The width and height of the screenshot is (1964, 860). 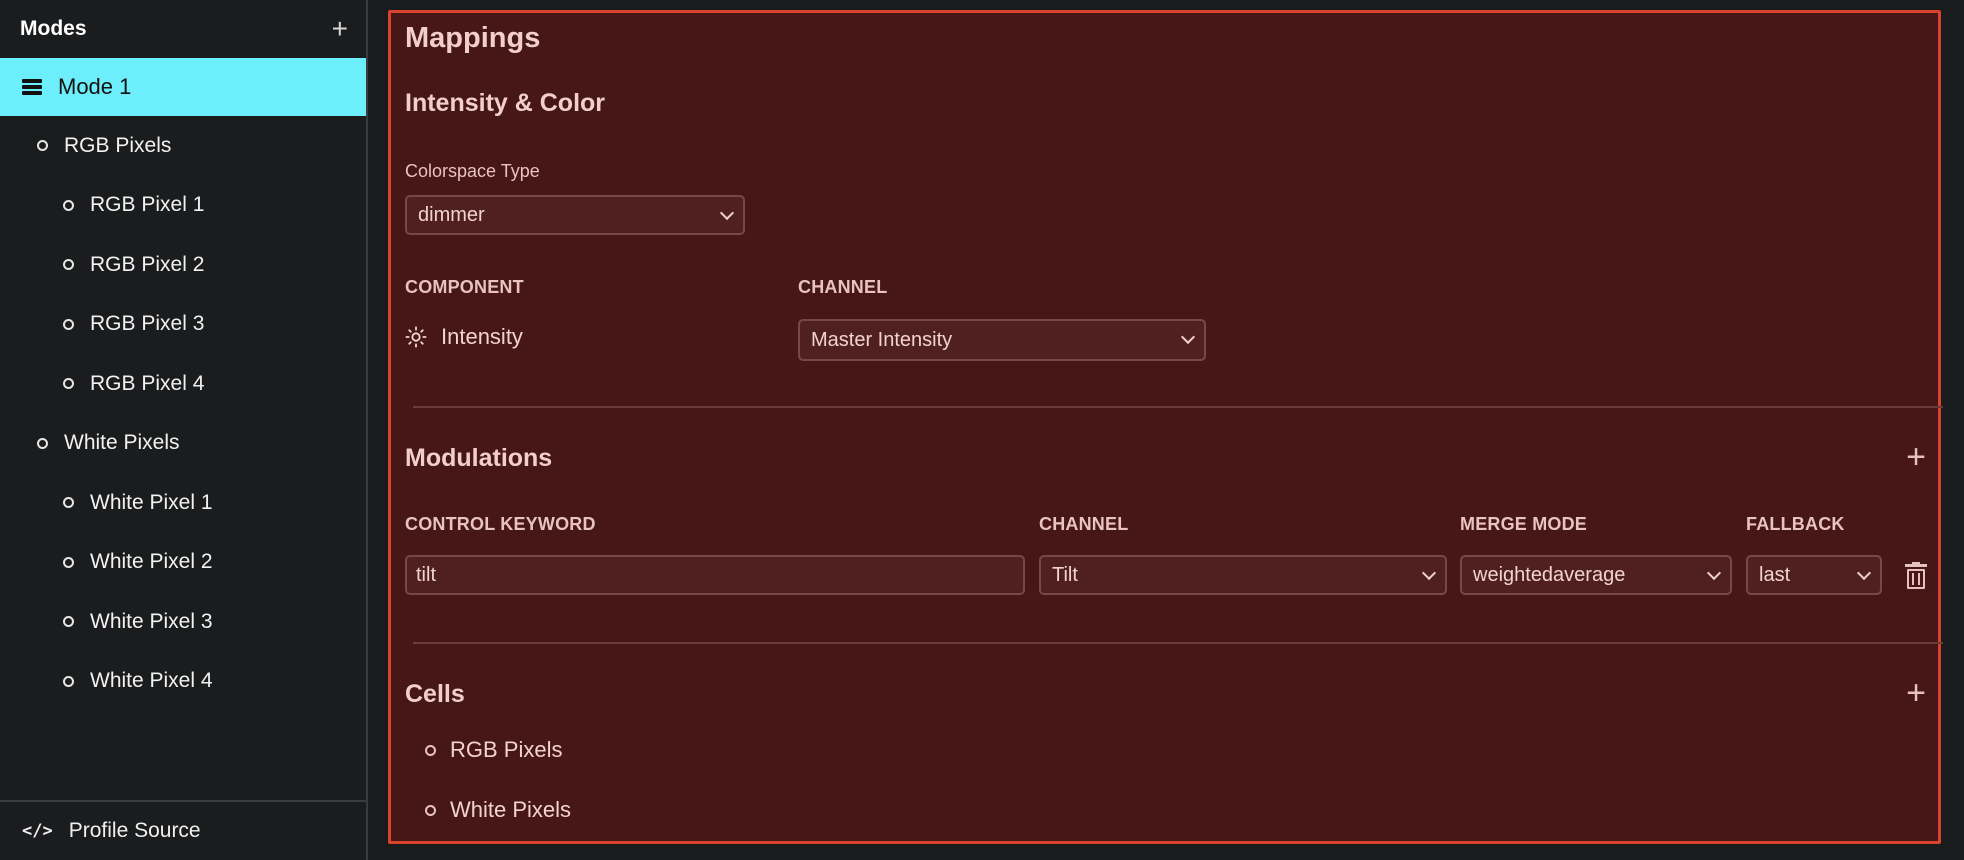 I want to click on tree-item-label: RGB Pixel 3, so click(x=147, y=324).